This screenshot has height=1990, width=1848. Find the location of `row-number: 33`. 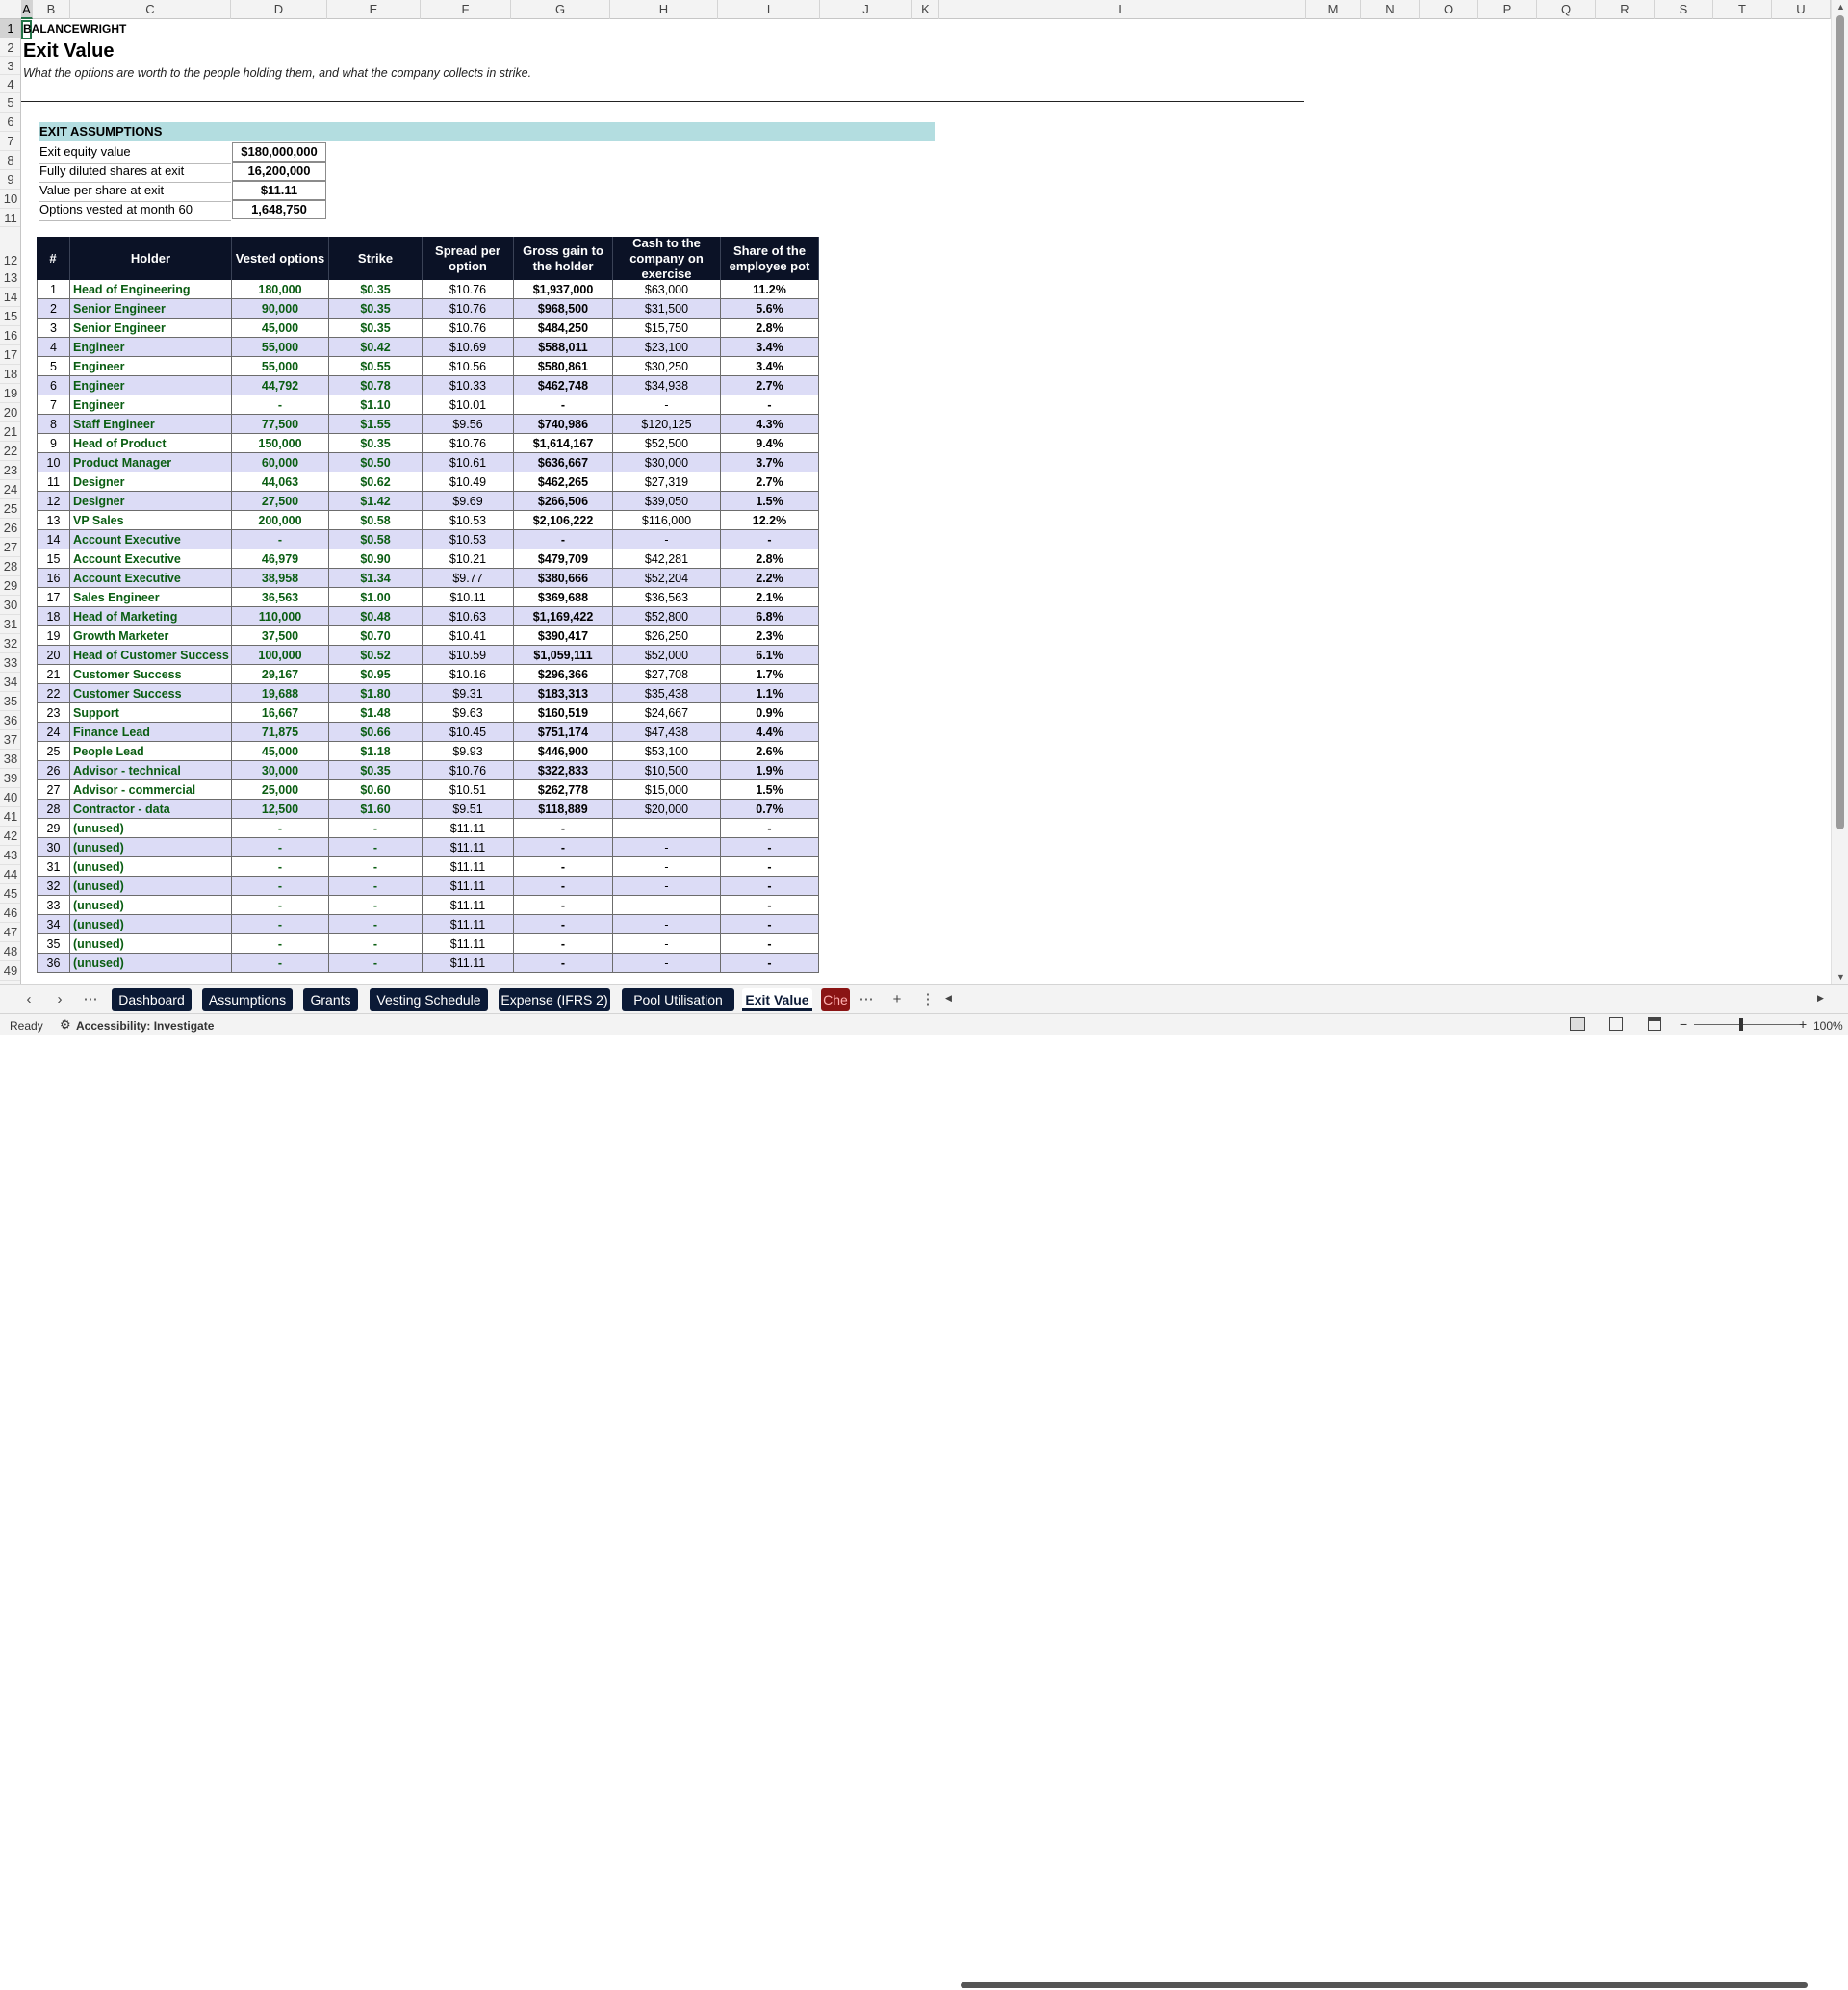

row-number: 33 is located at coordinates (53, 905).